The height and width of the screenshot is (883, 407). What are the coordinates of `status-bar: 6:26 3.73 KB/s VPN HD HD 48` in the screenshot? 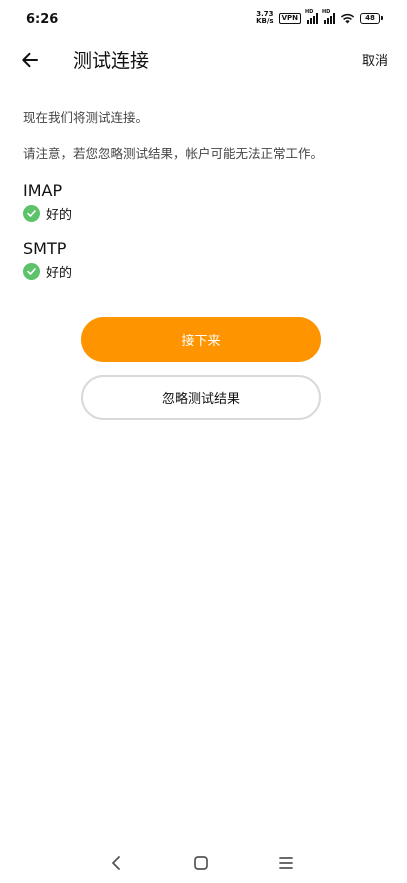 It's located at (203, 20).